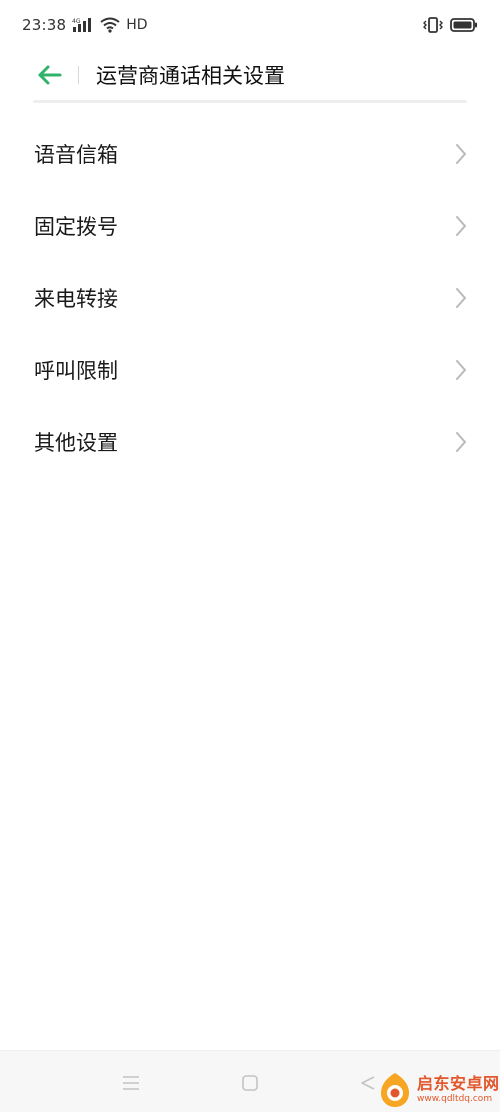 The height and width of the screenshot is (1112, 500). I want to click on list-item-label: 来电转接, so click(76, 299).